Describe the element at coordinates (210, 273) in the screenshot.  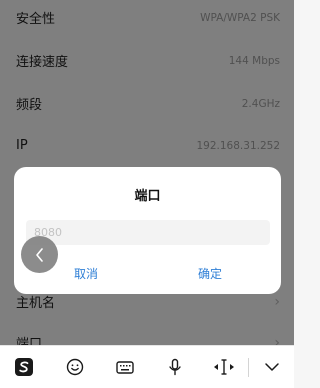
I see `confirm-button: 确定` at that location.